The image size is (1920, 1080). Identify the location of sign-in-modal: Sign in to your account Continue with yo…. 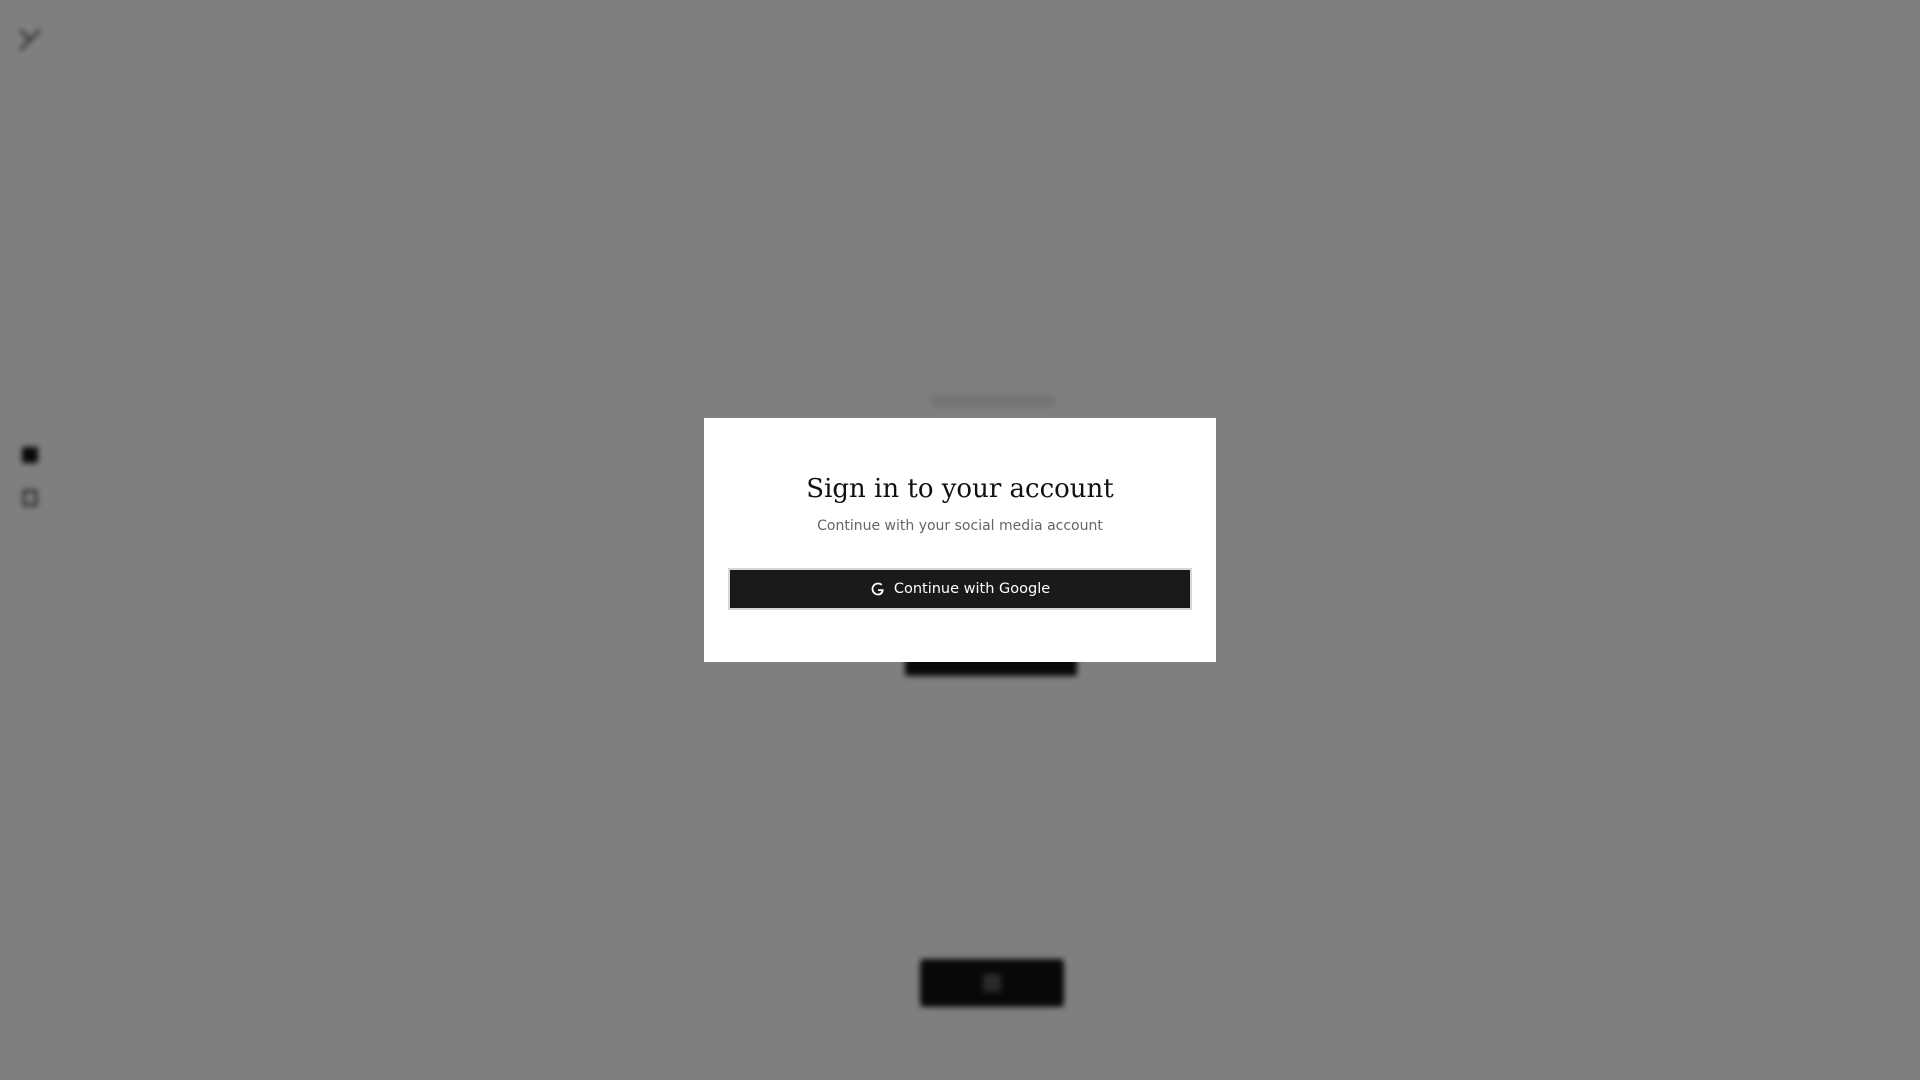
(960, 540).